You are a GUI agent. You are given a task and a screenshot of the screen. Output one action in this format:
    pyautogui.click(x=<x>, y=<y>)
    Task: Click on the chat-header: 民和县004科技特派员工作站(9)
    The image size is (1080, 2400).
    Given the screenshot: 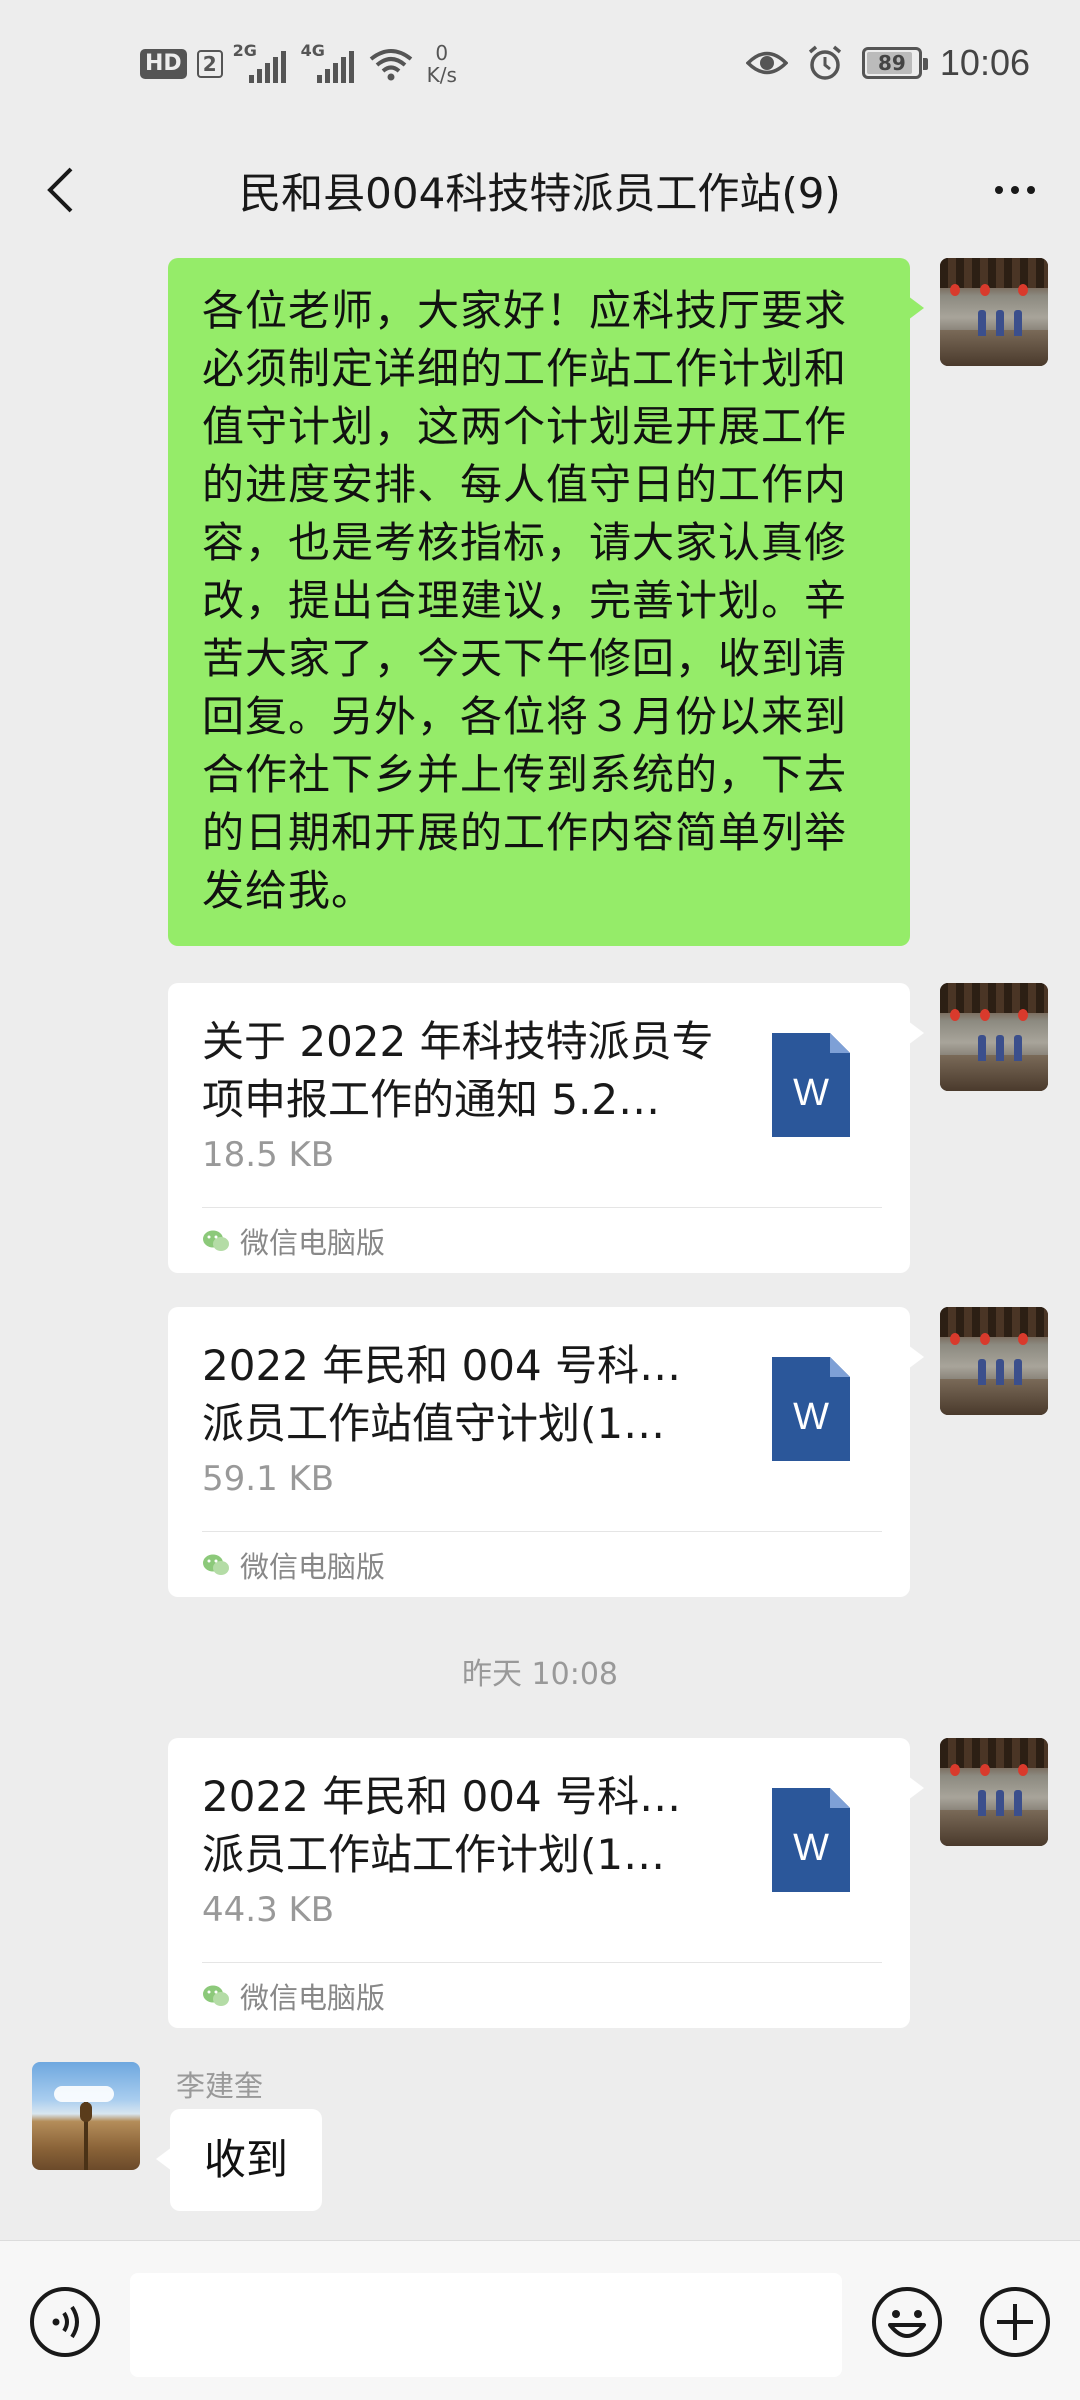 What is the action you would take?
    pyautogui.click(x=540, y=190)
    